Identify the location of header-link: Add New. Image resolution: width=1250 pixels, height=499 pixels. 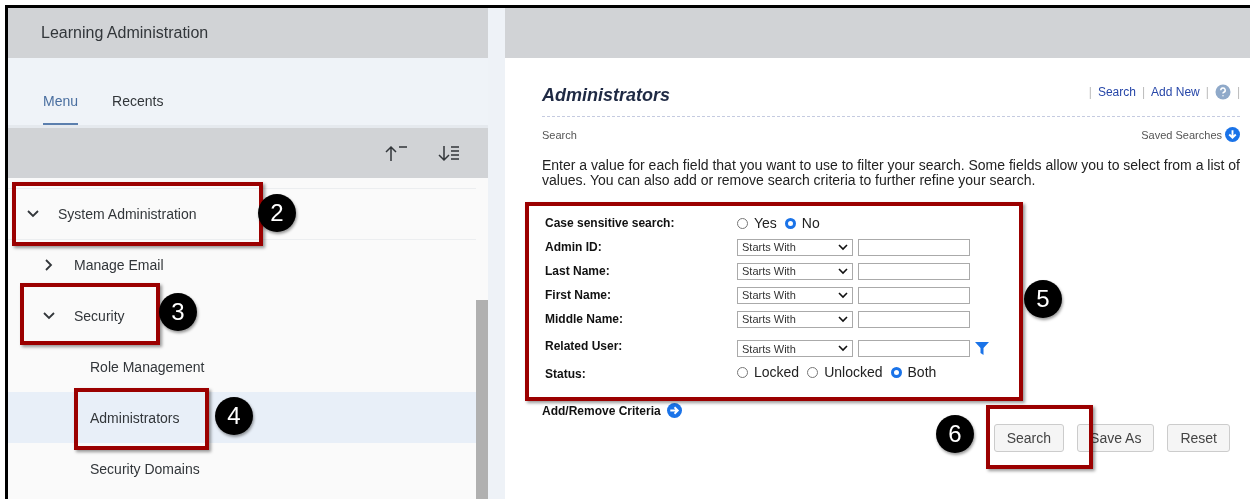
(1175, 92).